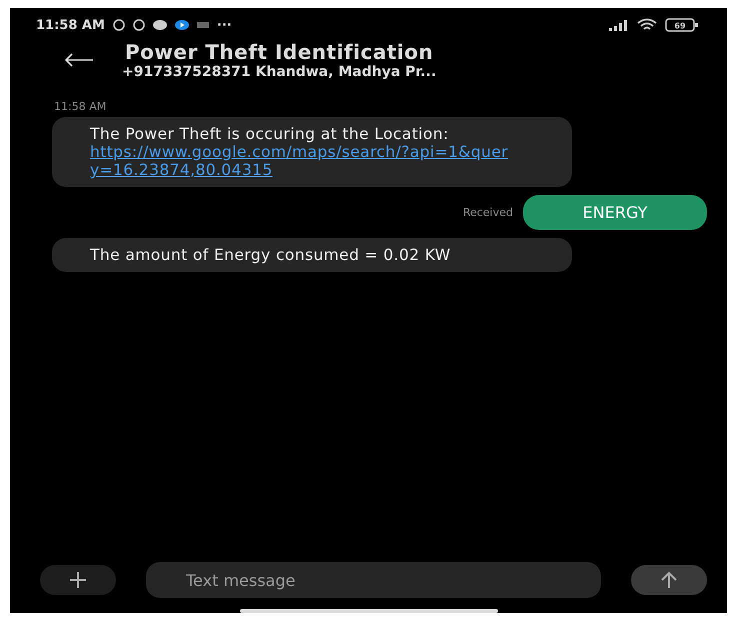 The width and height of the screenshot is (737, 621). What do you see at coordinates (373, 580) in the screenshot?
I see `message-input-field: Text message` at bounding box center [373, 580].